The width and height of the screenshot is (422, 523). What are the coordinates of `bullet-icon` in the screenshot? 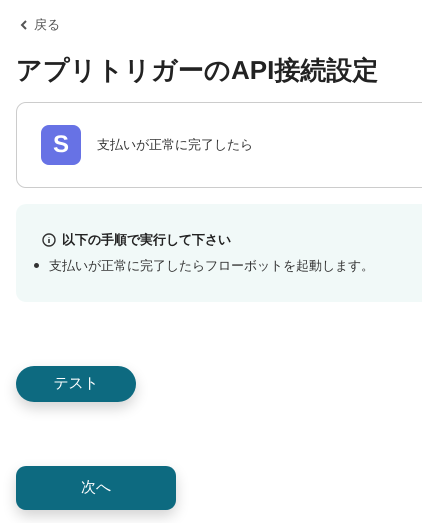 It's located at (36, 265).